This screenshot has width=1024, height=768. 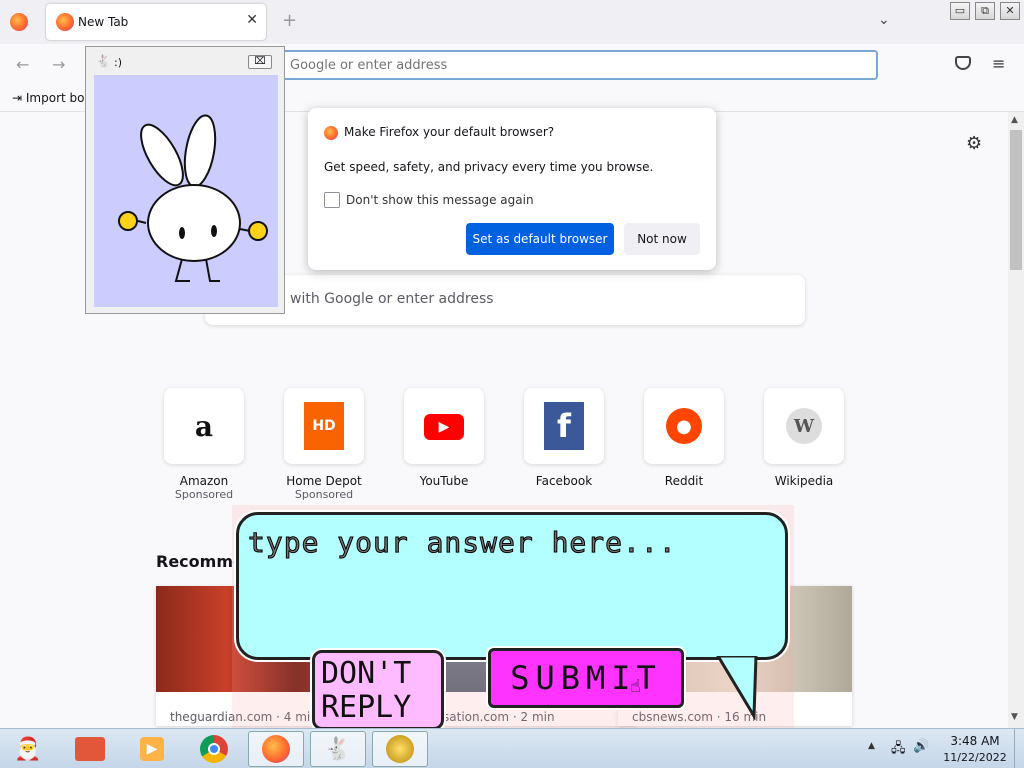 I want to click on taskbar-firefox, so click(x=276, y=749).